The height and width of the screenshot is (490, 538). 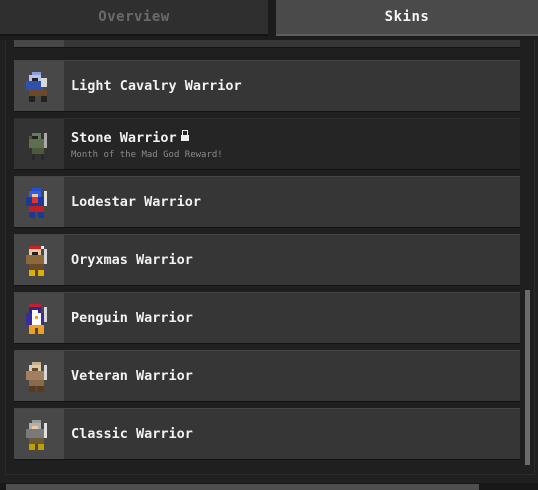 What do you see at coordinates (132, 376) in the screenshot?
I see `skin-name: Veteran Warrior` at bounding box center [132, 376].